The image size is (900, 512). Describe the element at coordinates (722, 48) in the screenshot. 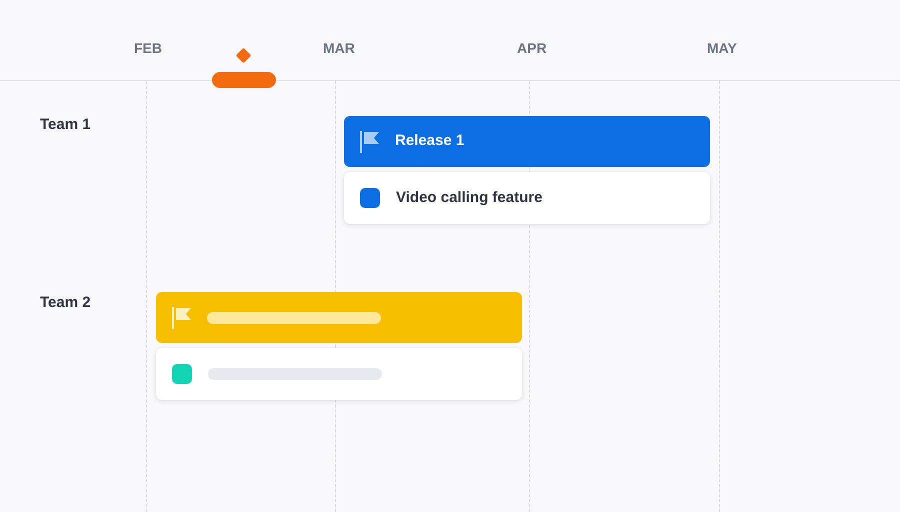

I see `month-label: MAY` at that location.